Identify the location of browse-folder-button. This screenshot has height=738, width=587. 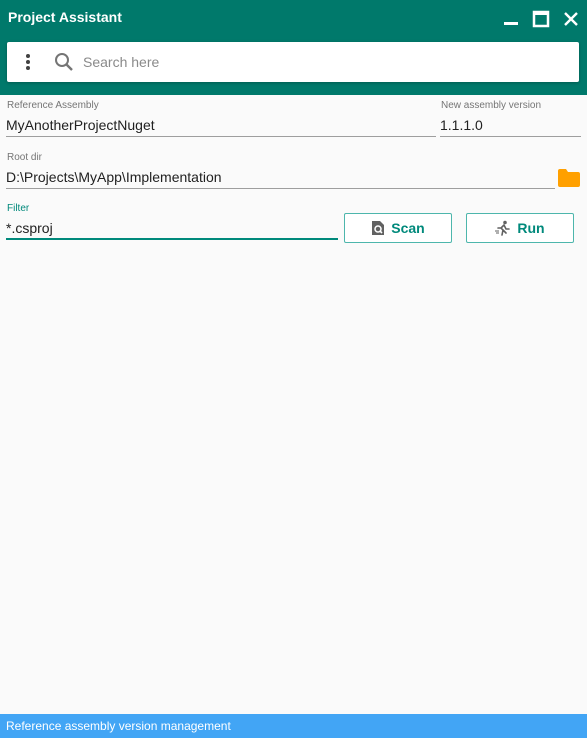
(569, 178).